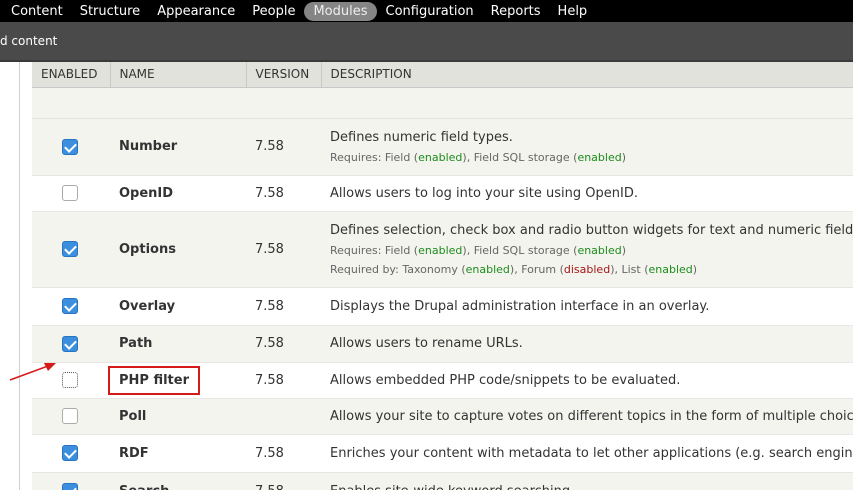 Image resolution: width=853 pixels, height=490 pixels. I want to click on enable-checkbox-path, so click(70, 343).